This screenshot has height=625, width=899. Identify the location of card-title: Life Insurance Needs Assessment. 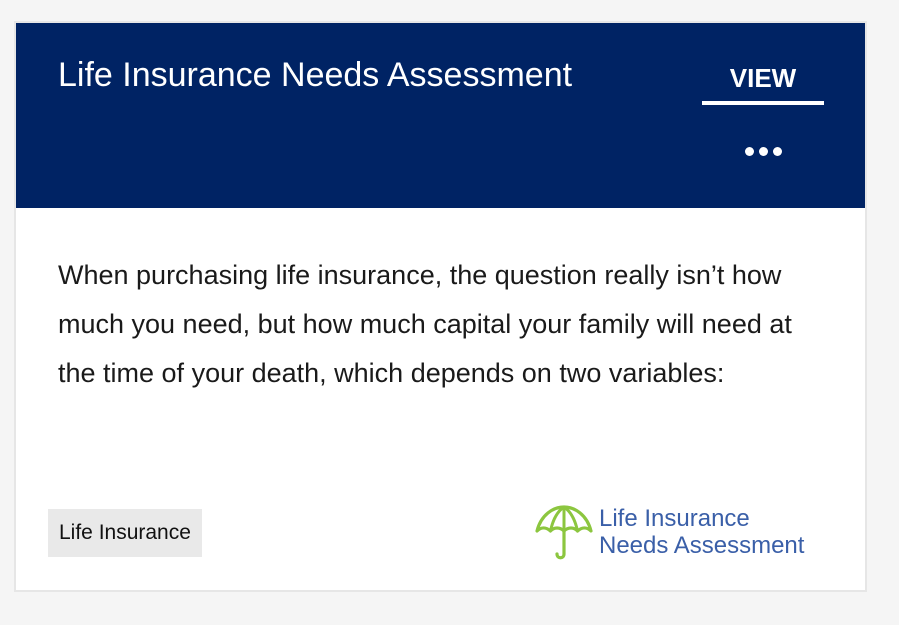
(315, 75).